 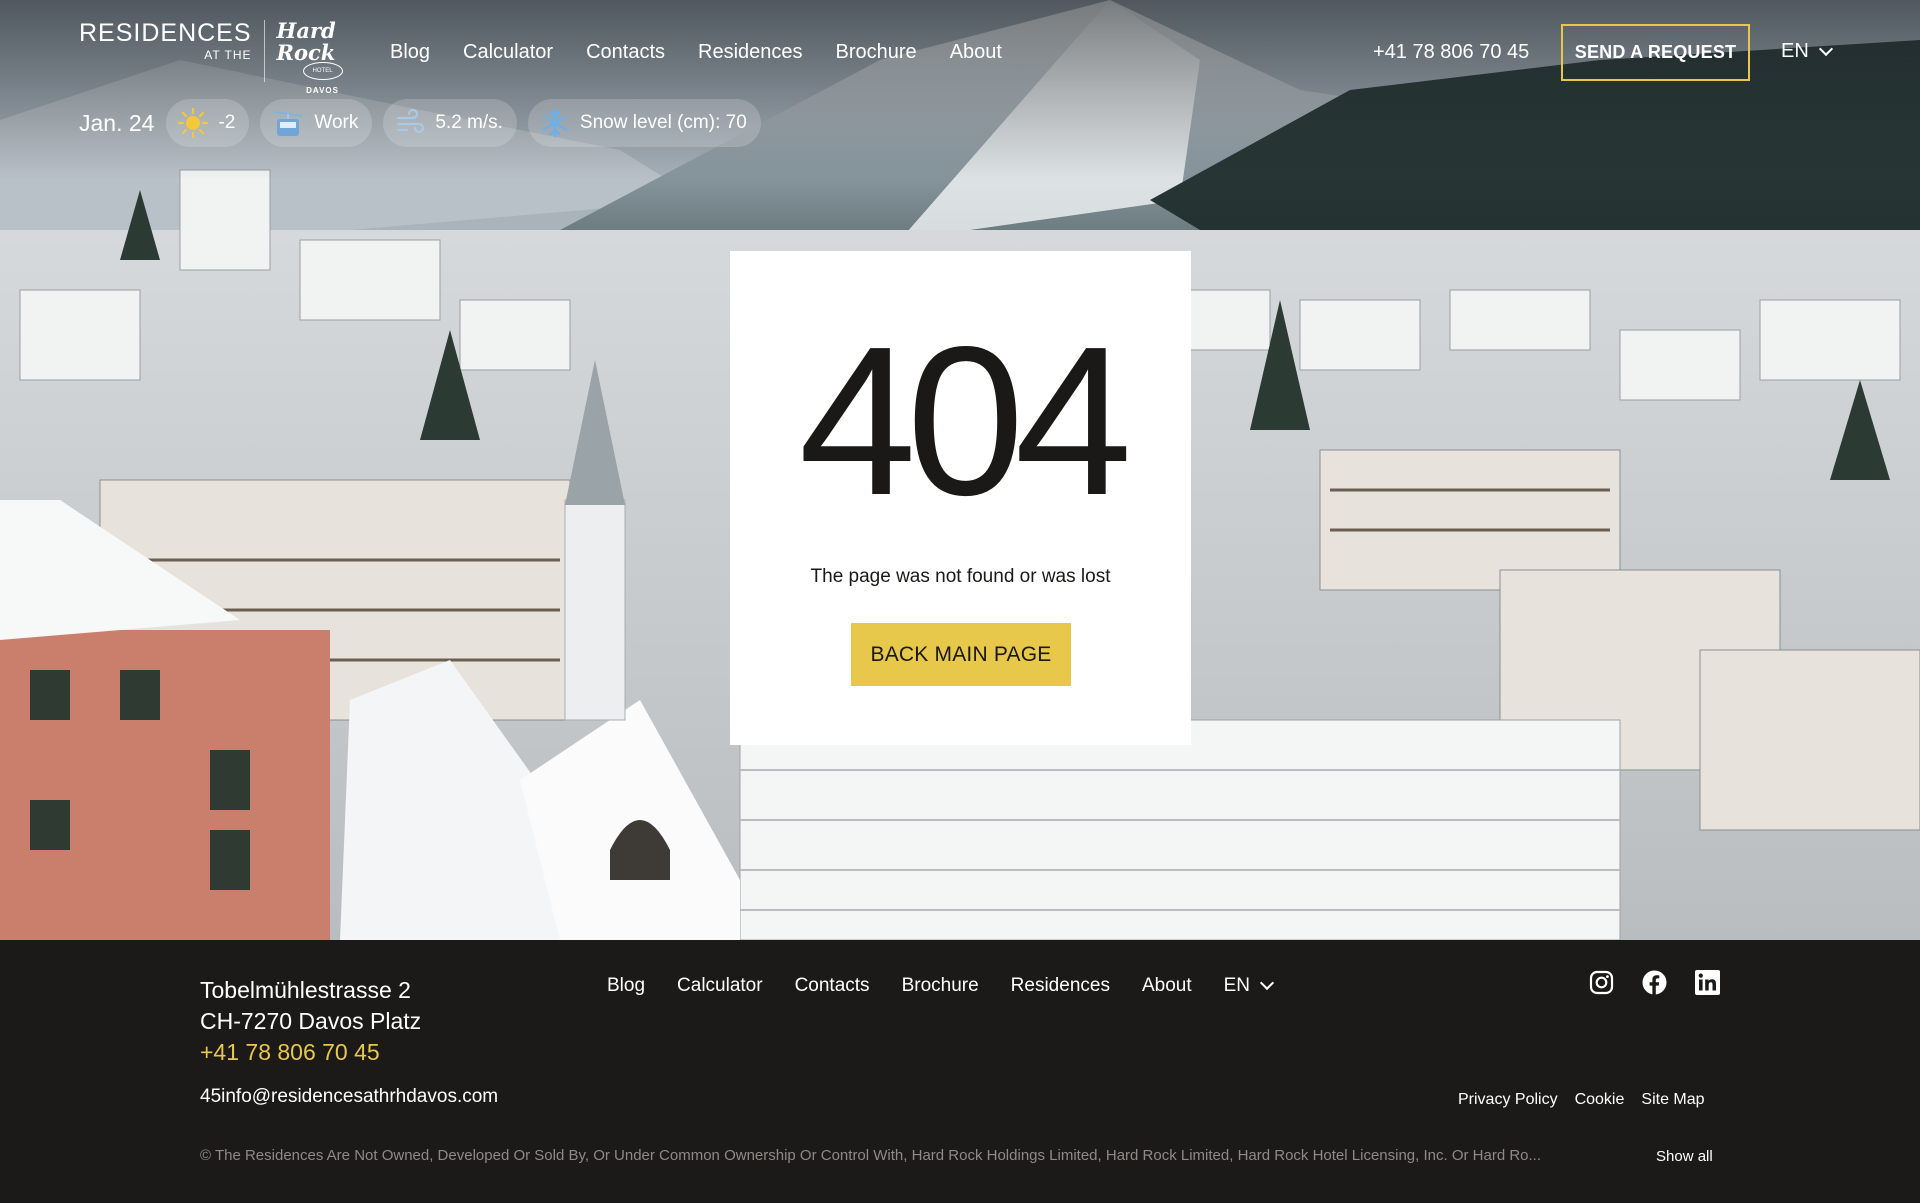 What do you see at coordinates (1508, 1100) in the screenshot?
I see `privacy-policy-link: Privacy Policy` at bounding box center [1508, 1100].